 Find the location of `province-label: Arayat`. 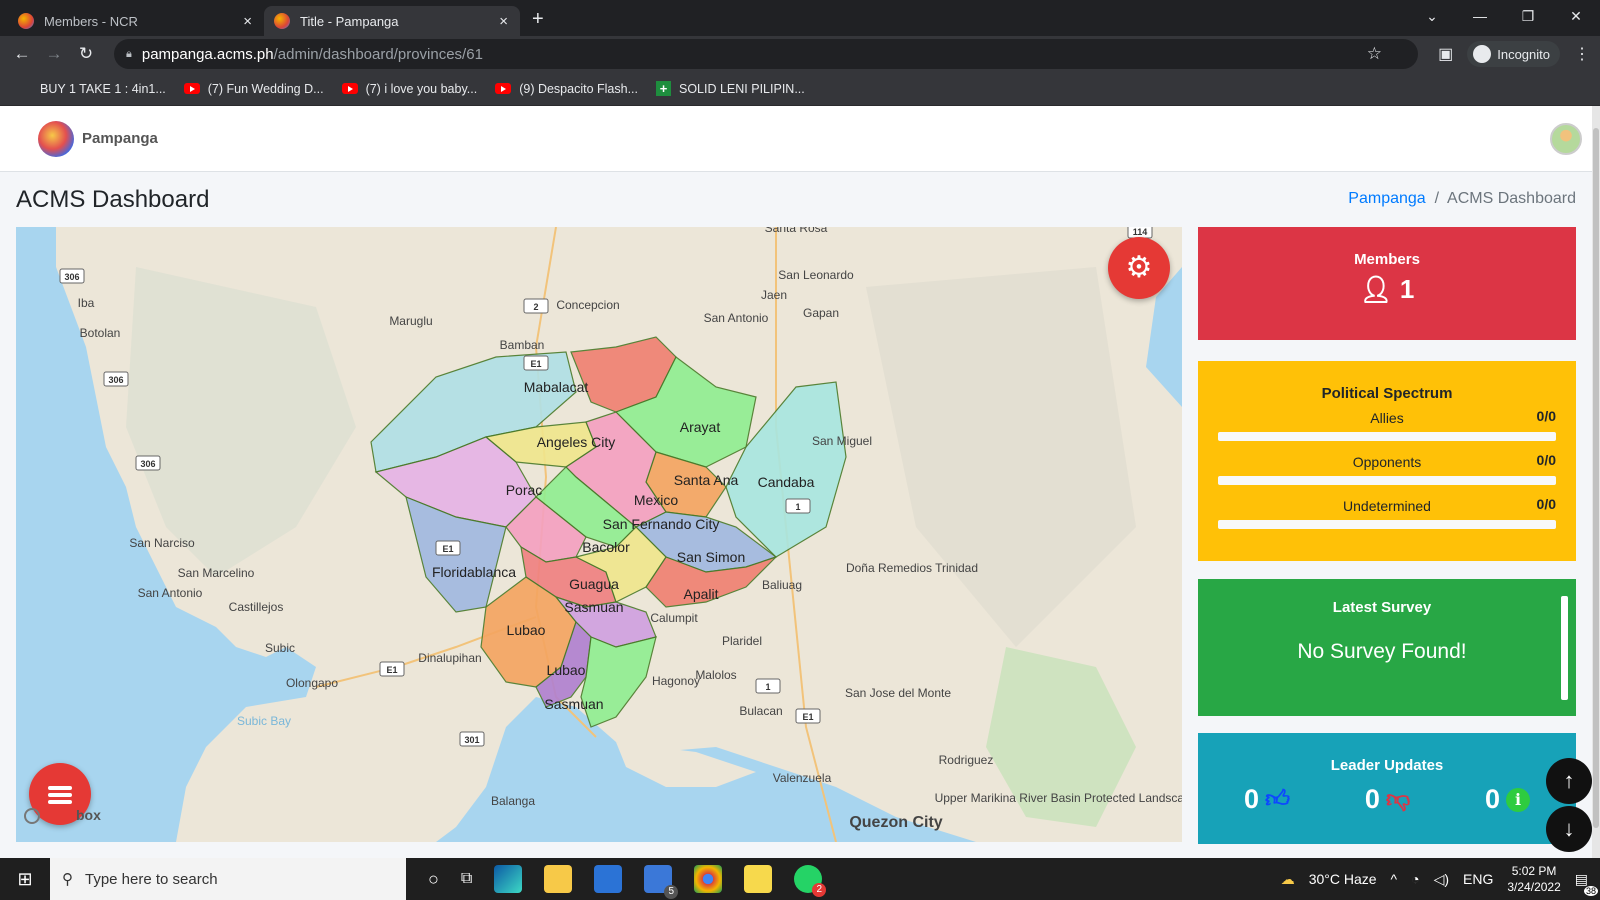

province-label: Arayat is located at coordinates (700, 427).